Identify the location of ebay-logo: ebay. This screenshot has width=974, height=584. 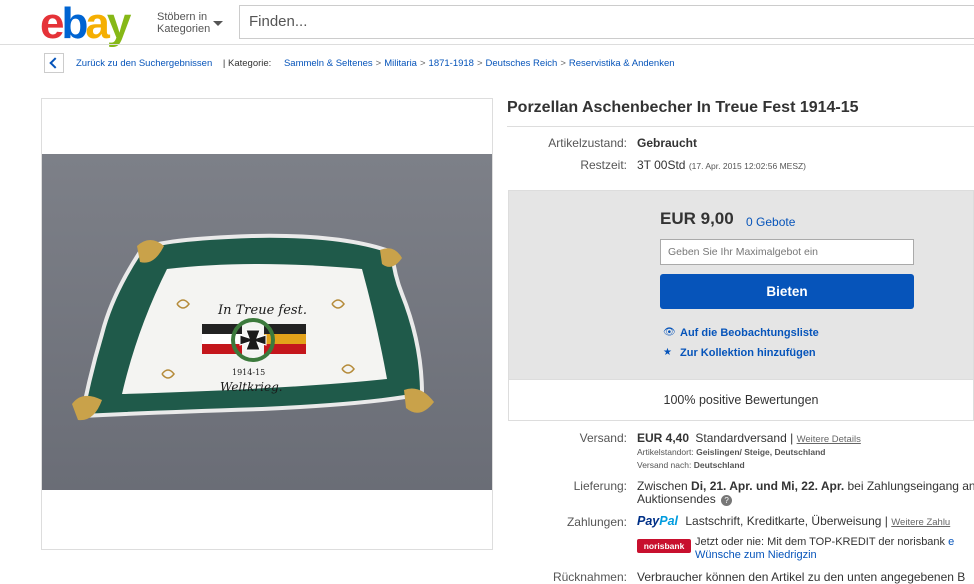
(85, 24).